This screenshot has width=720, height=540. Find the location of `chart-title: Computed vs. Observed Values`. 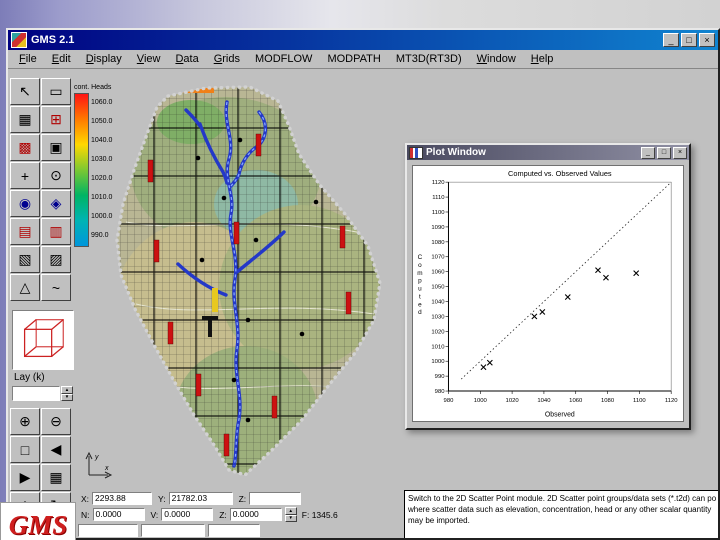

chart-title: Computed vs. Observed Values is located at coordinates (560, 173).